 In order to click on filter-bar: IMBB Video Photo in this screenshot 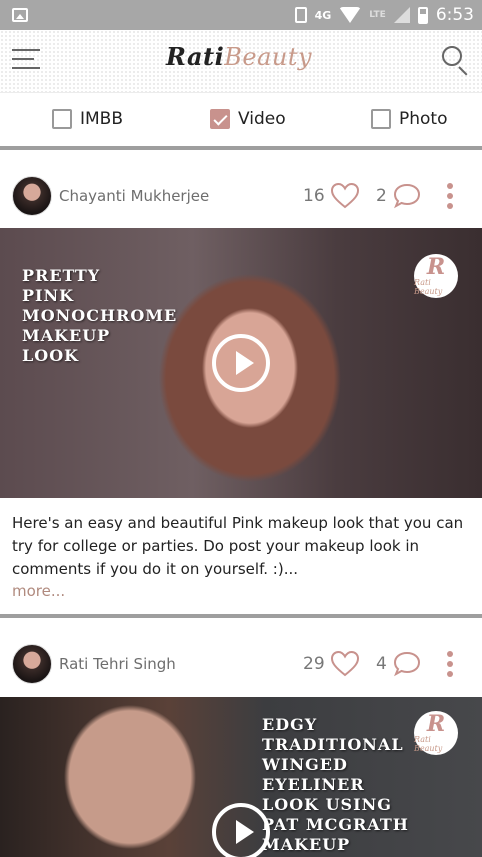, I will do `click(241, 120)`.